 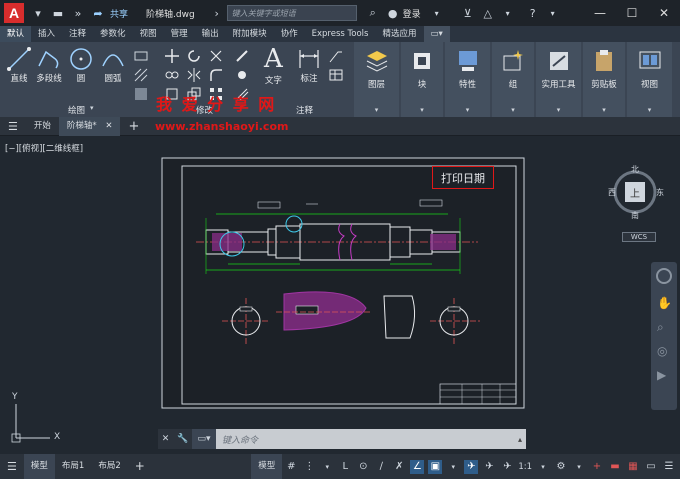 What do you see at coordinates (76, 110) in the screenshot?
I see `draw-panel-title: 绘图` at bounding box center [76, 110].